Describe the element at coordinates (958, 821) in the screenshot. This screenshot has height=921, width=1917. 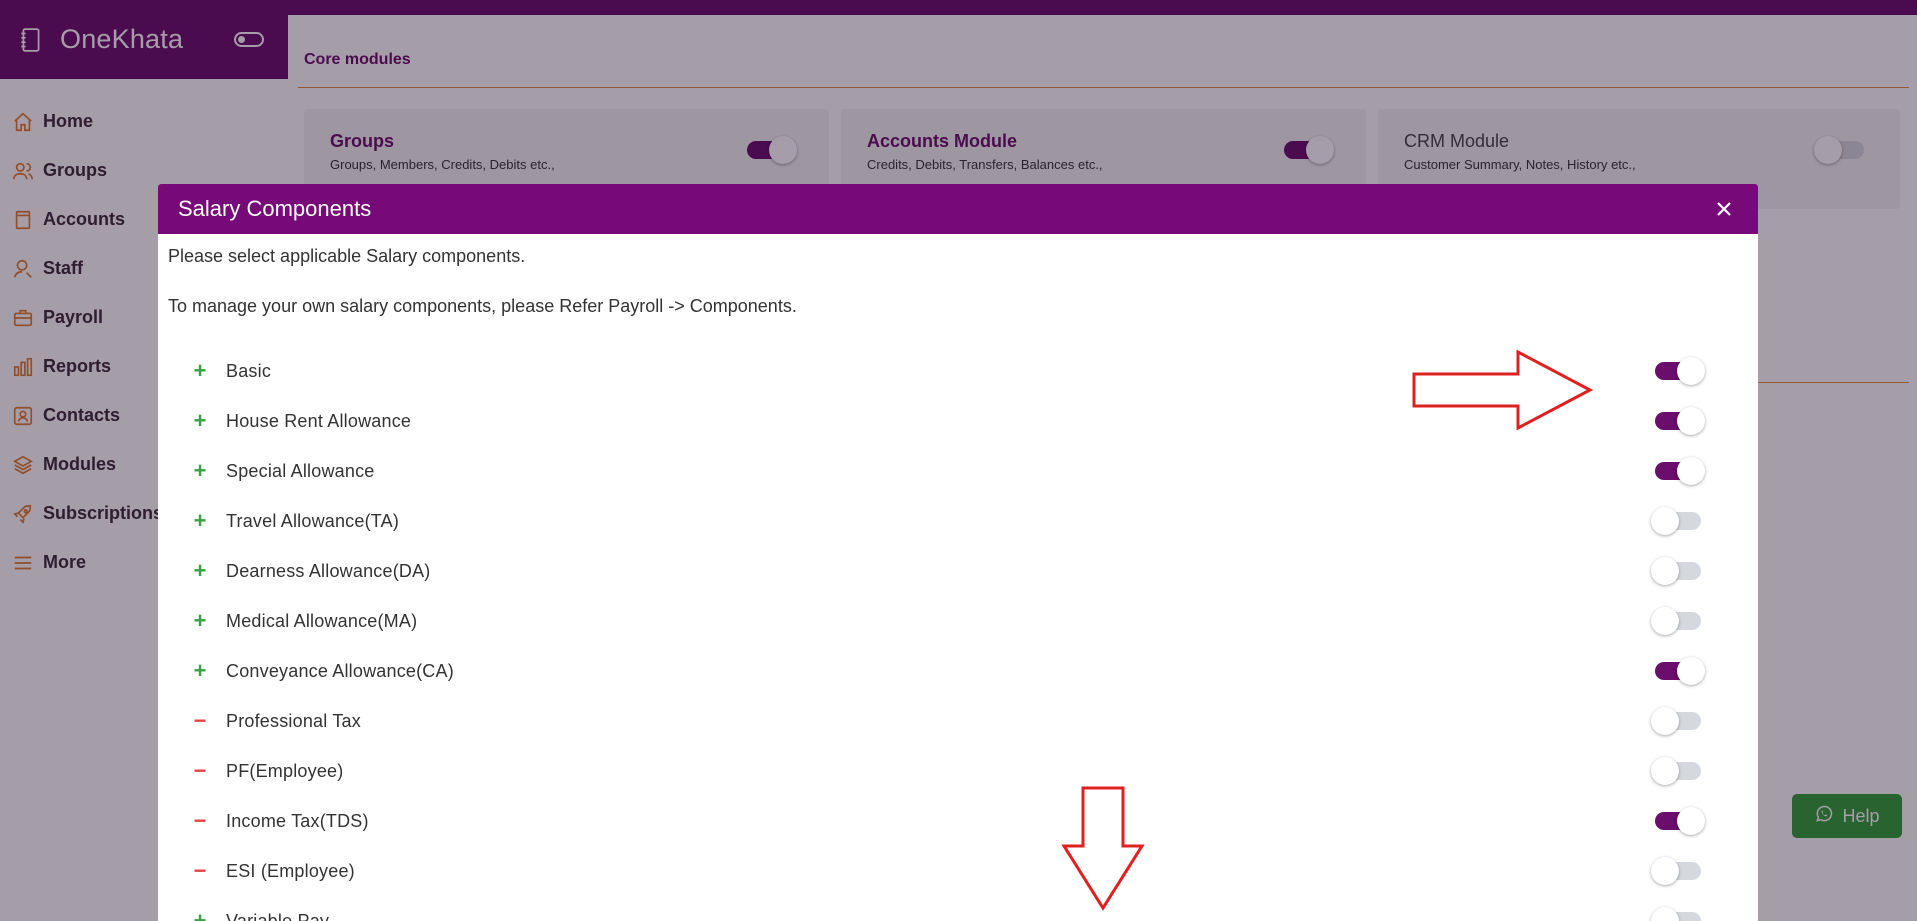
I see `component-row: − Income Tax(TDS)` at that location.